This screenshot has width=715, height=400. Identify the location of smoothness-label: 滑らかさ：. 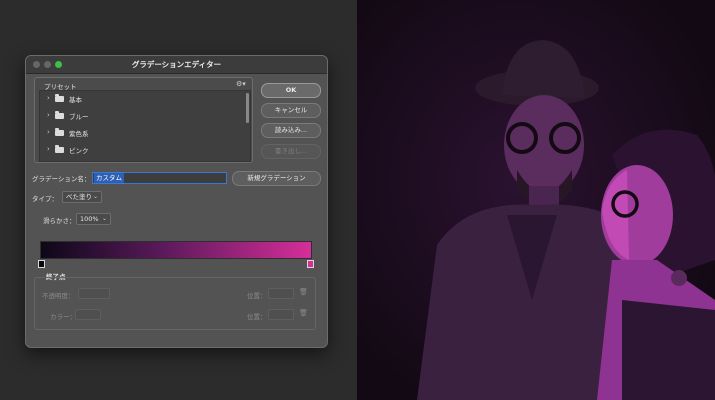
(59, 221).